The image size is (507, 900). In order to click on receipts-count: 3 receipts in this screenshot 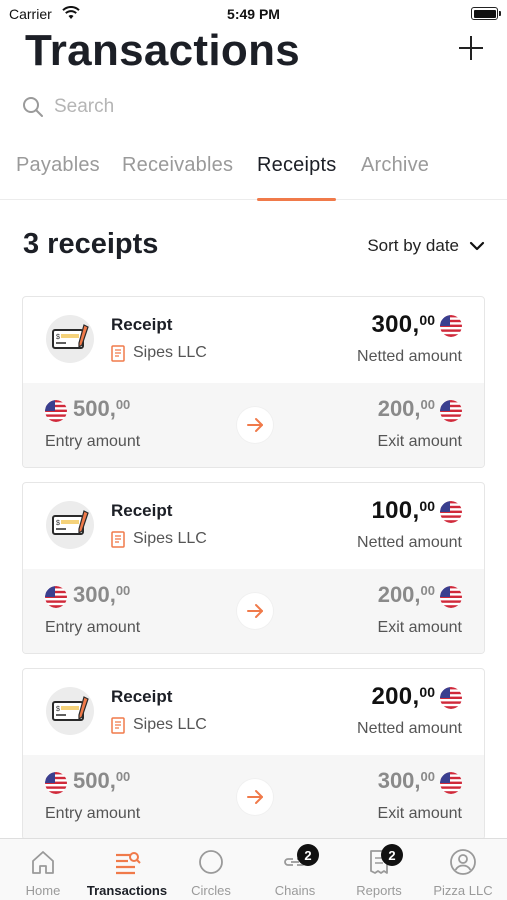, I will do `click(91, 244)`.